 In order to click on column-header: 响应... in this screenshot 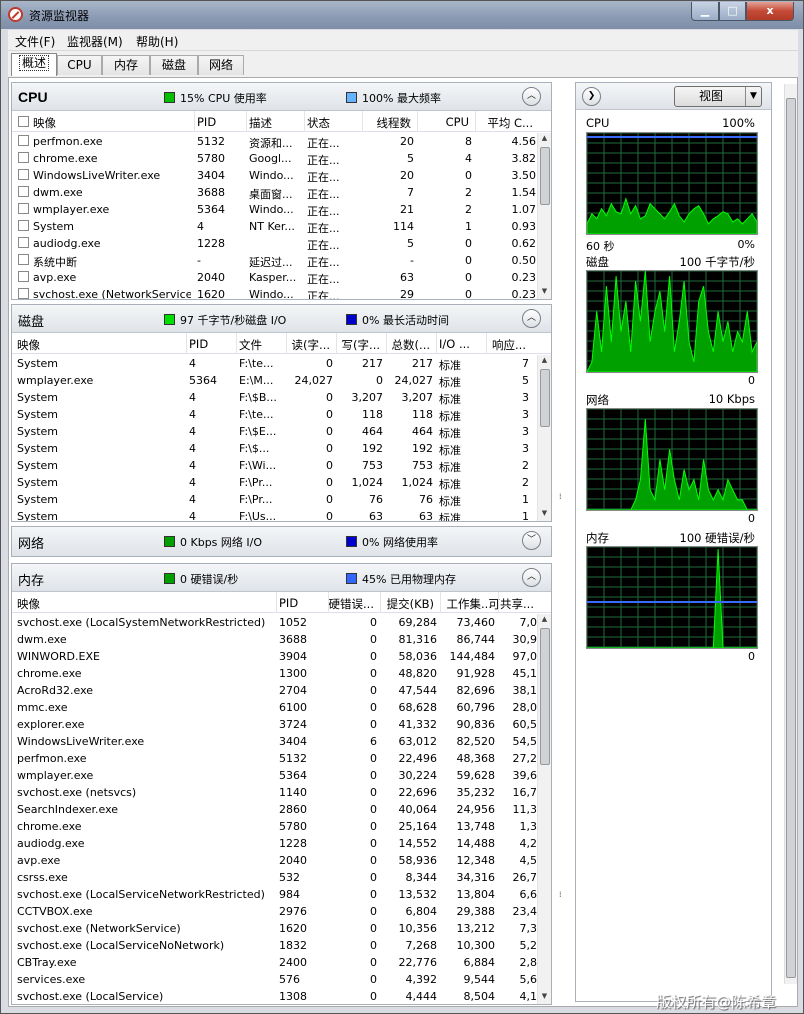, I will do `click(509, 345)`.